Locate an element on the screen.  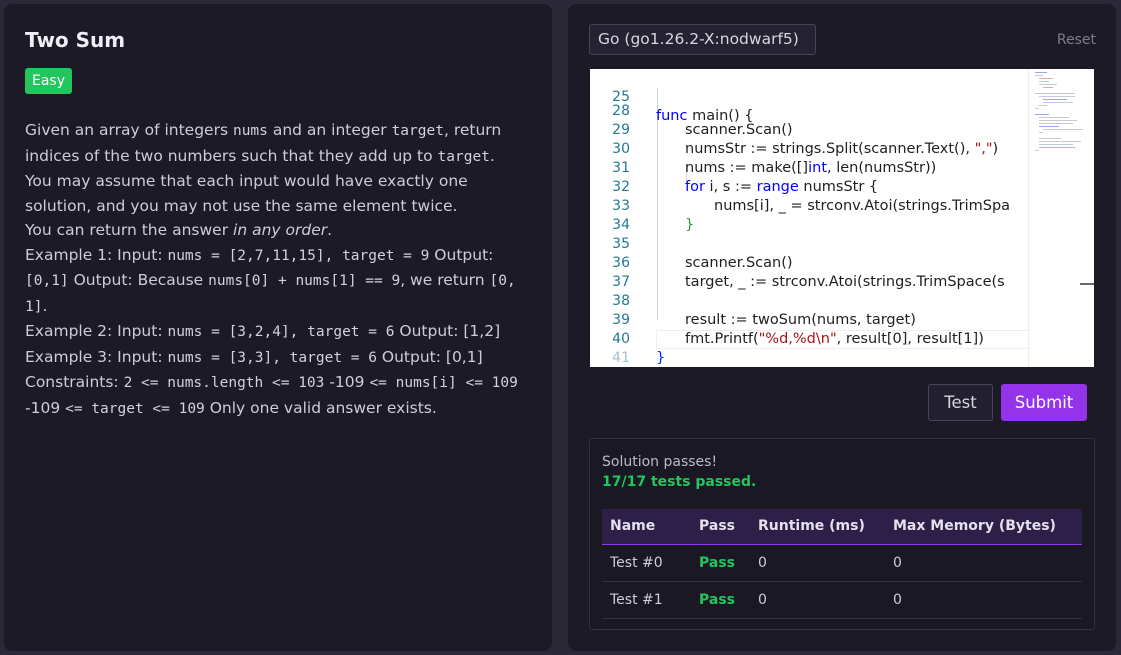
desc-code: nums = [2,7,11,15], target = 9 is located at coordinates (298, 255).